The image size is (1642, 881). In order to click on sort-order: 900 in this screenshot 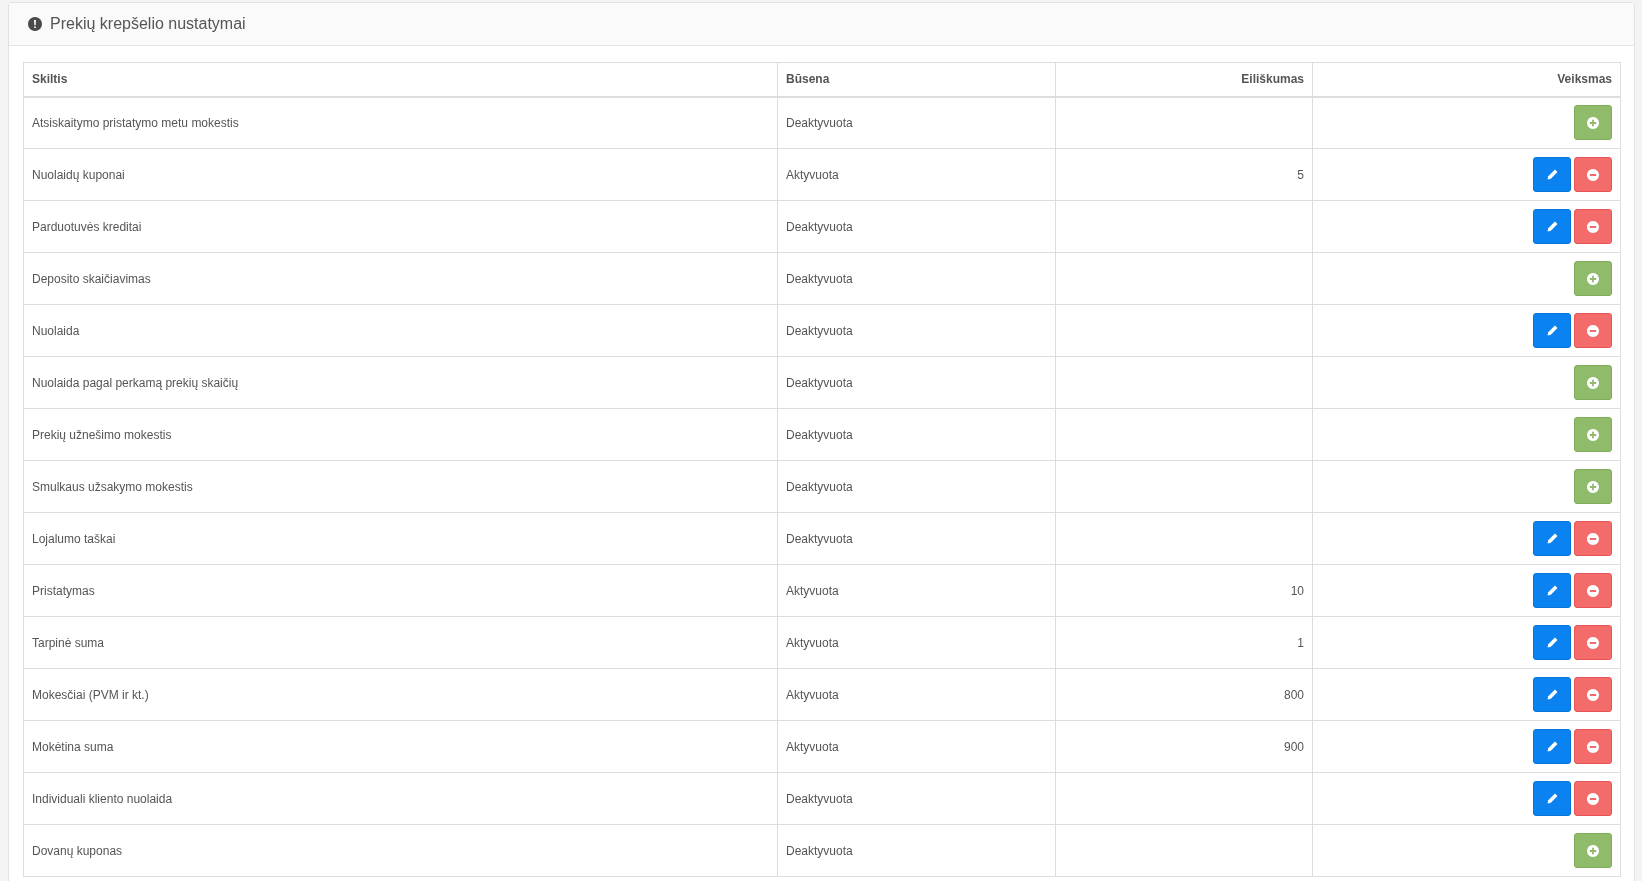, I will do `click(1293, 746)`.